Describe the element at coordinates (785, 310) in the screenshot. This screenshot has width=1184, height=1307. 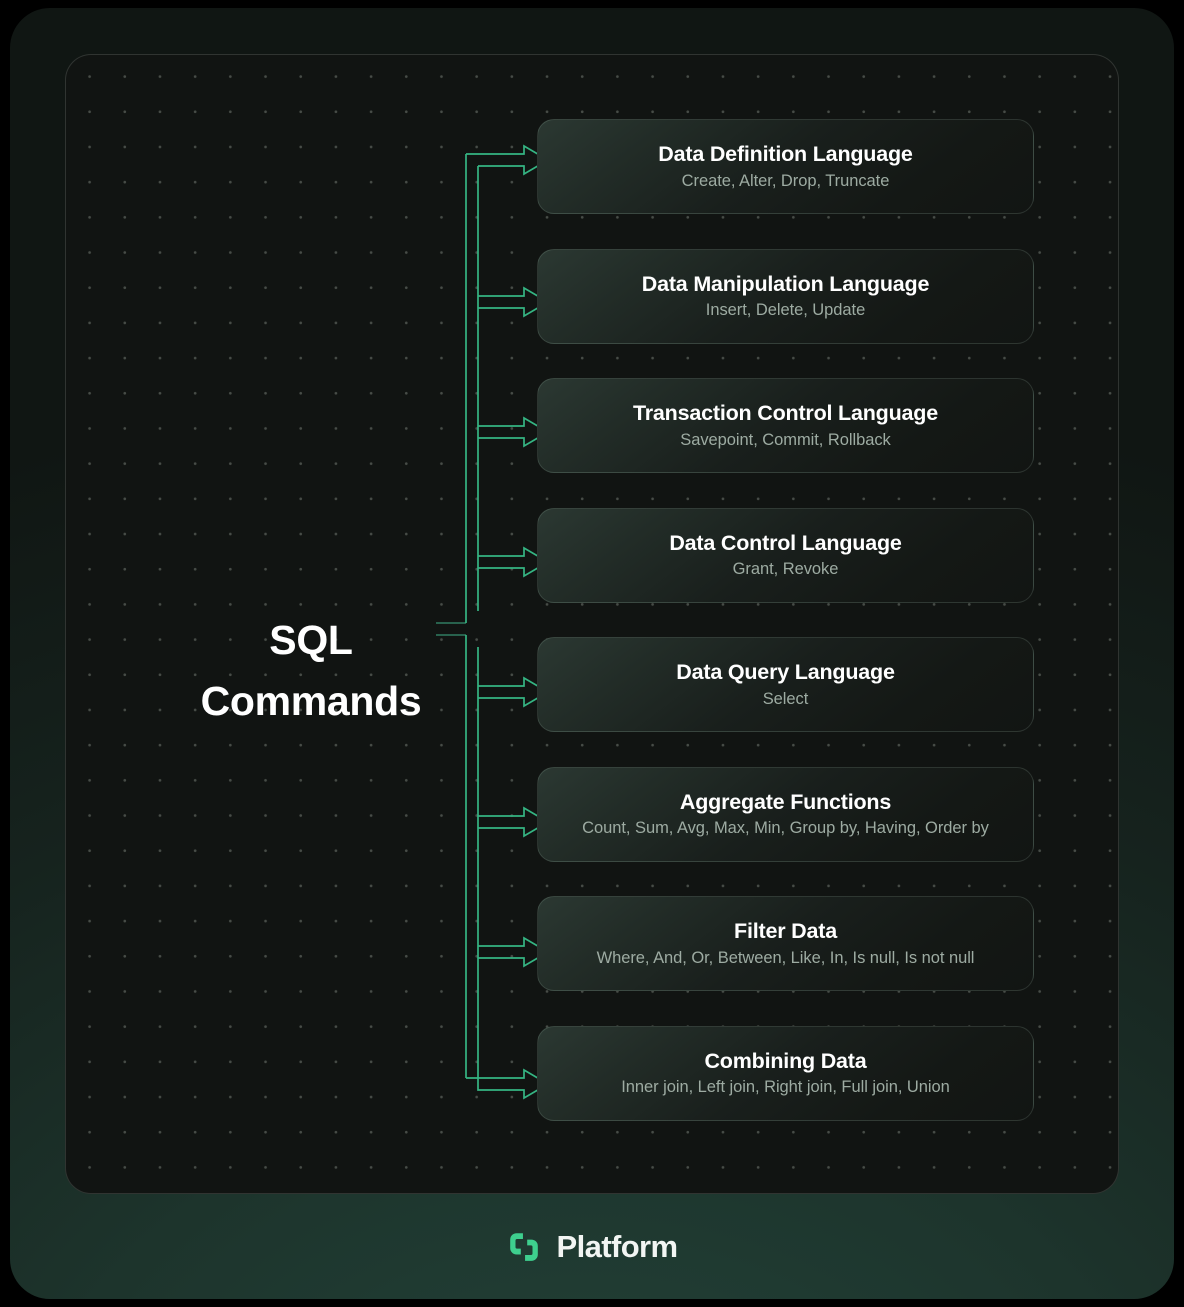
I see `card-subtitle: Insert, Delete, Update` at that location.